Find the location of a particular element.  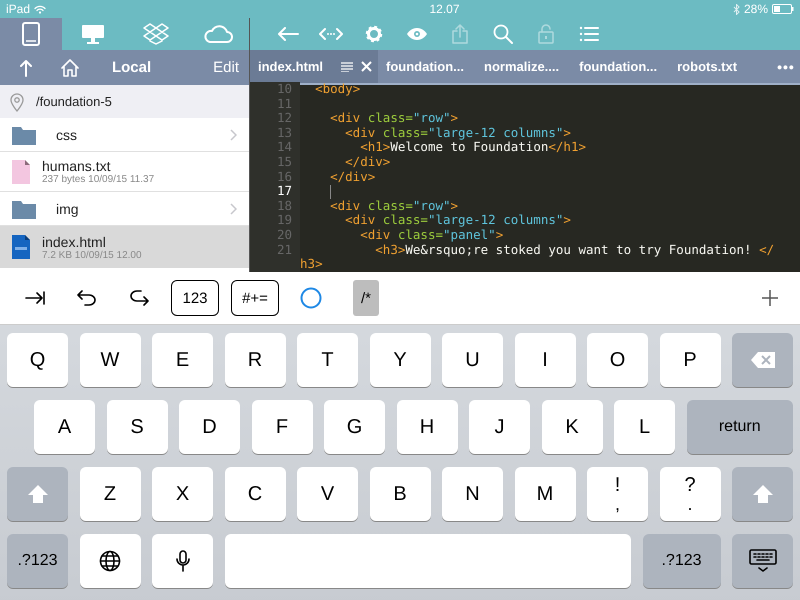

key: T is located at coordinates (327, 360).